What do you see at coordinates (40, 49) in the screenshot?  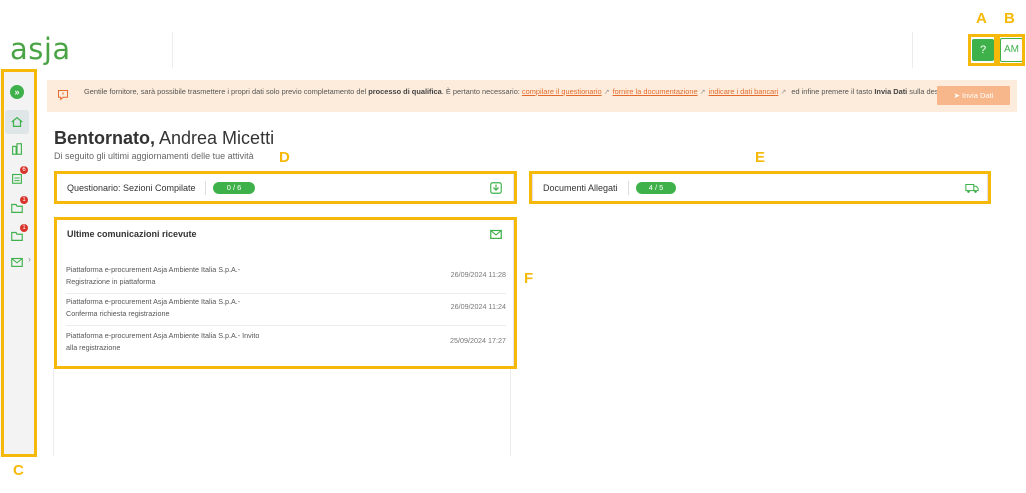 I see `brand-logo: asja` at bounding box center [40, 49].